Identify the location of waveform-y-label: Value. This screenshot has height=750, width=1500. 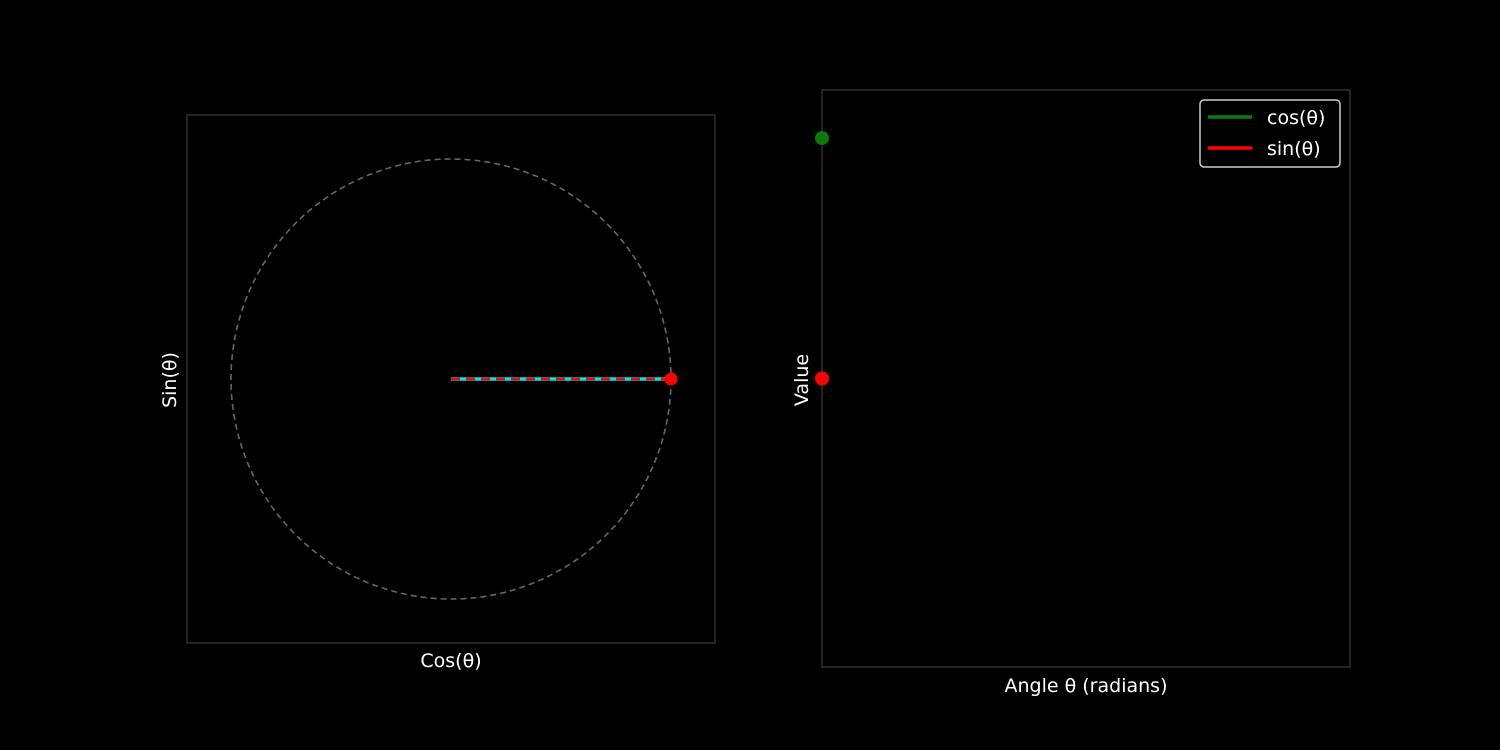
(802, 380).